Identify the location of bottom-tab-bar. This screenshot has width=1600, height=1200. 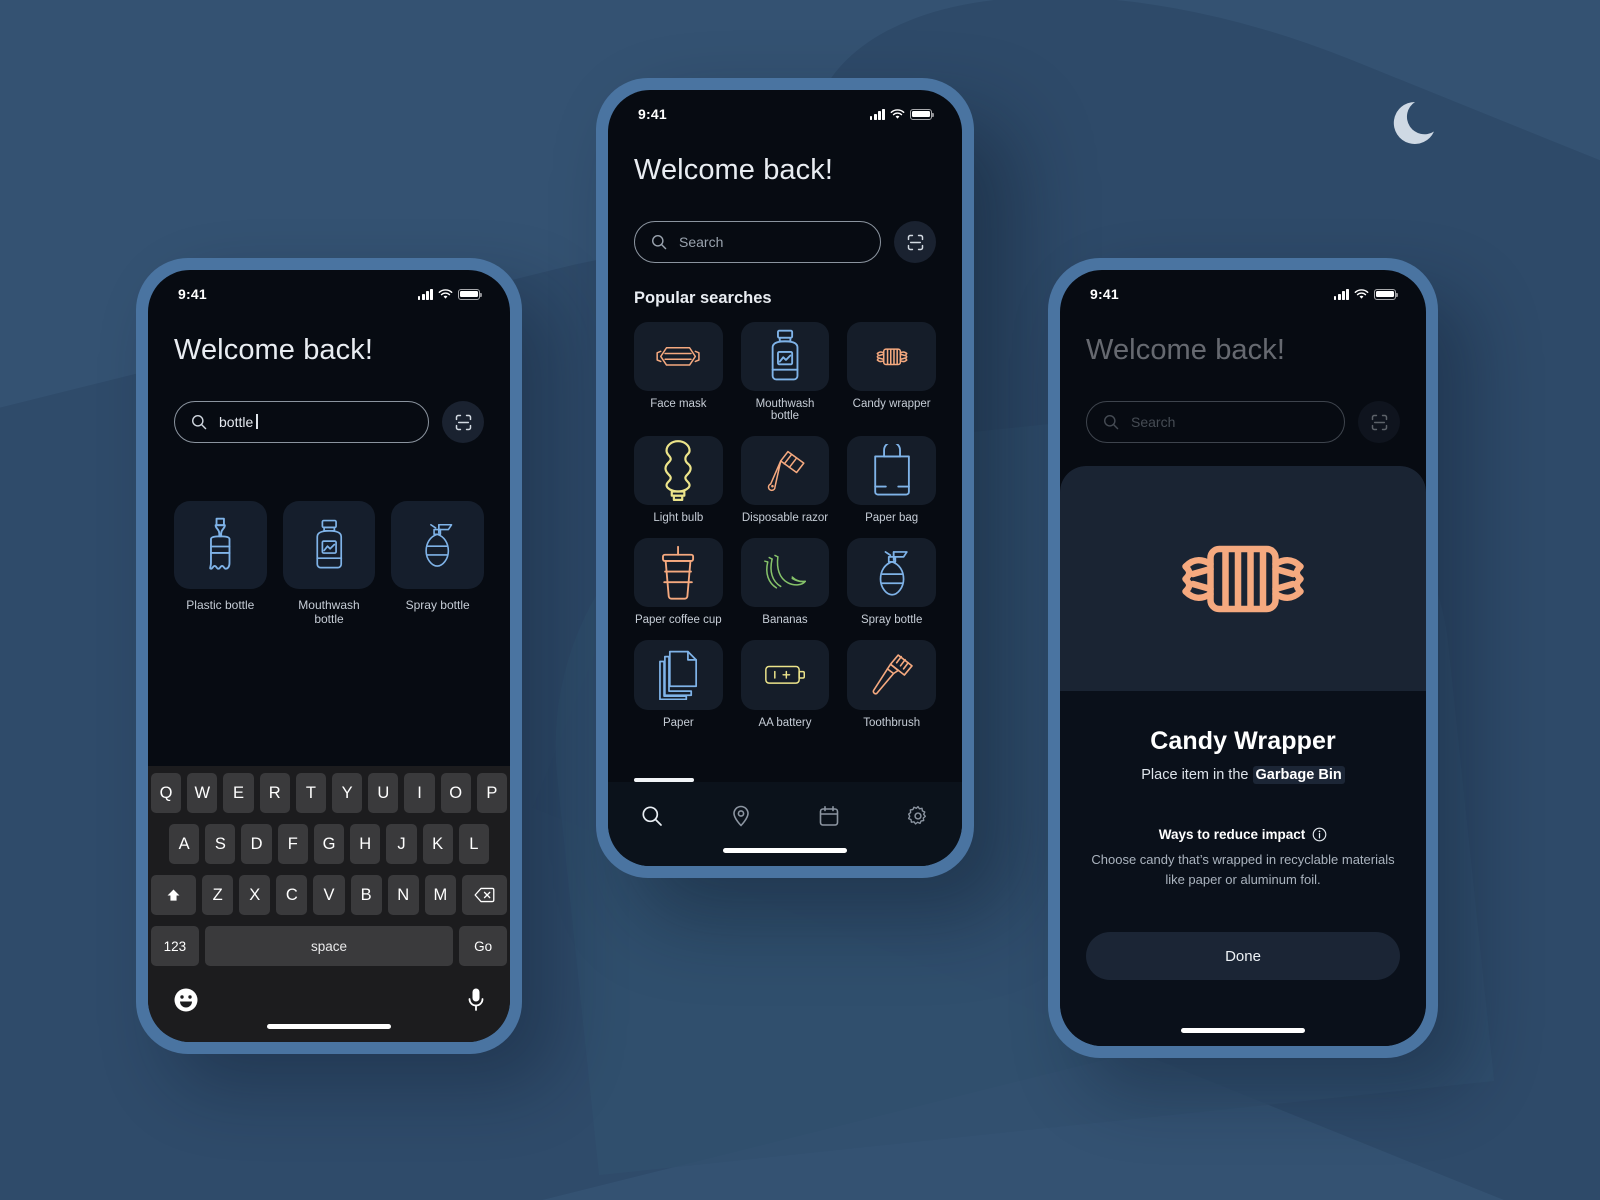
(785, 822).